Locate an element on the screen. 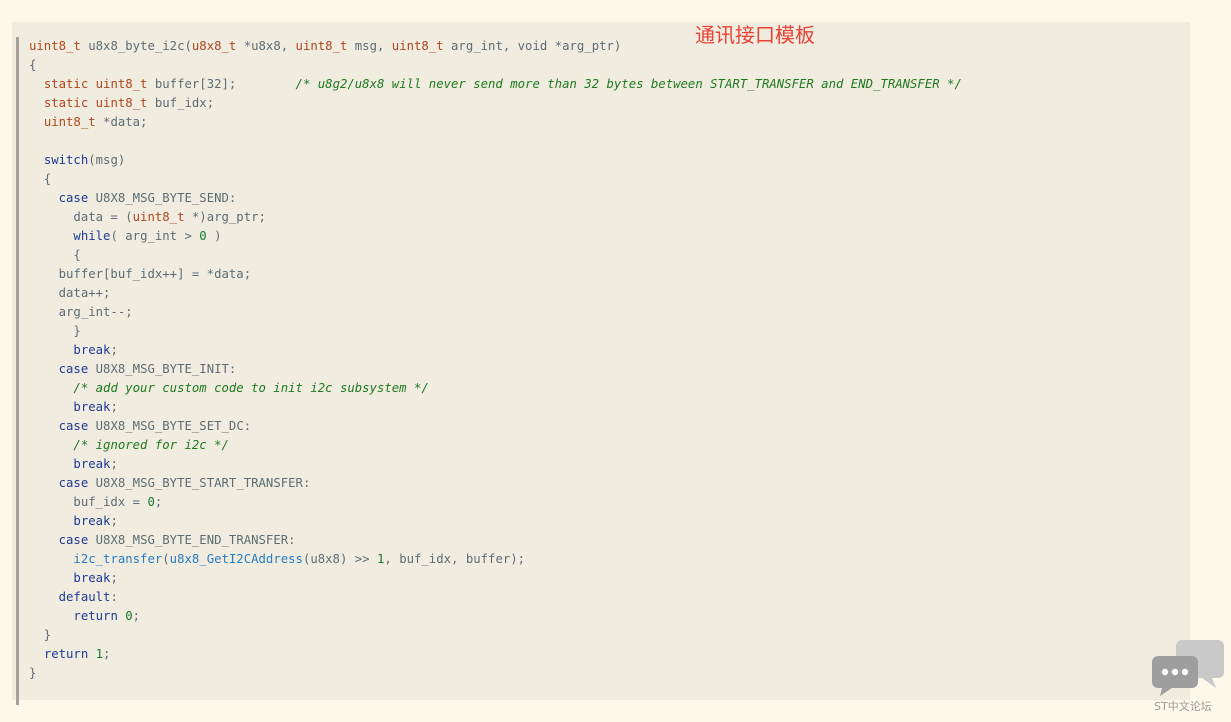  code-token: buf_idx = is located at coordinates (88, 502).